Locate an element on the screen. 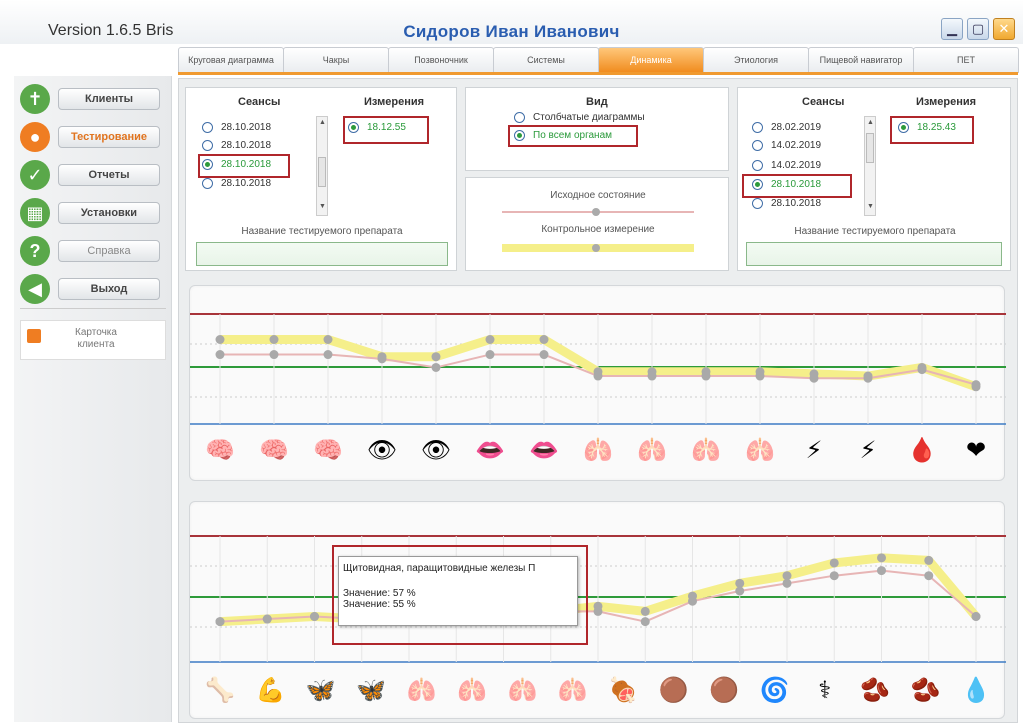 The height and width of the screenshot is (725, 1023). sidebar-item-clients: ✝ Клиенты is located at coordinates (94, 99).